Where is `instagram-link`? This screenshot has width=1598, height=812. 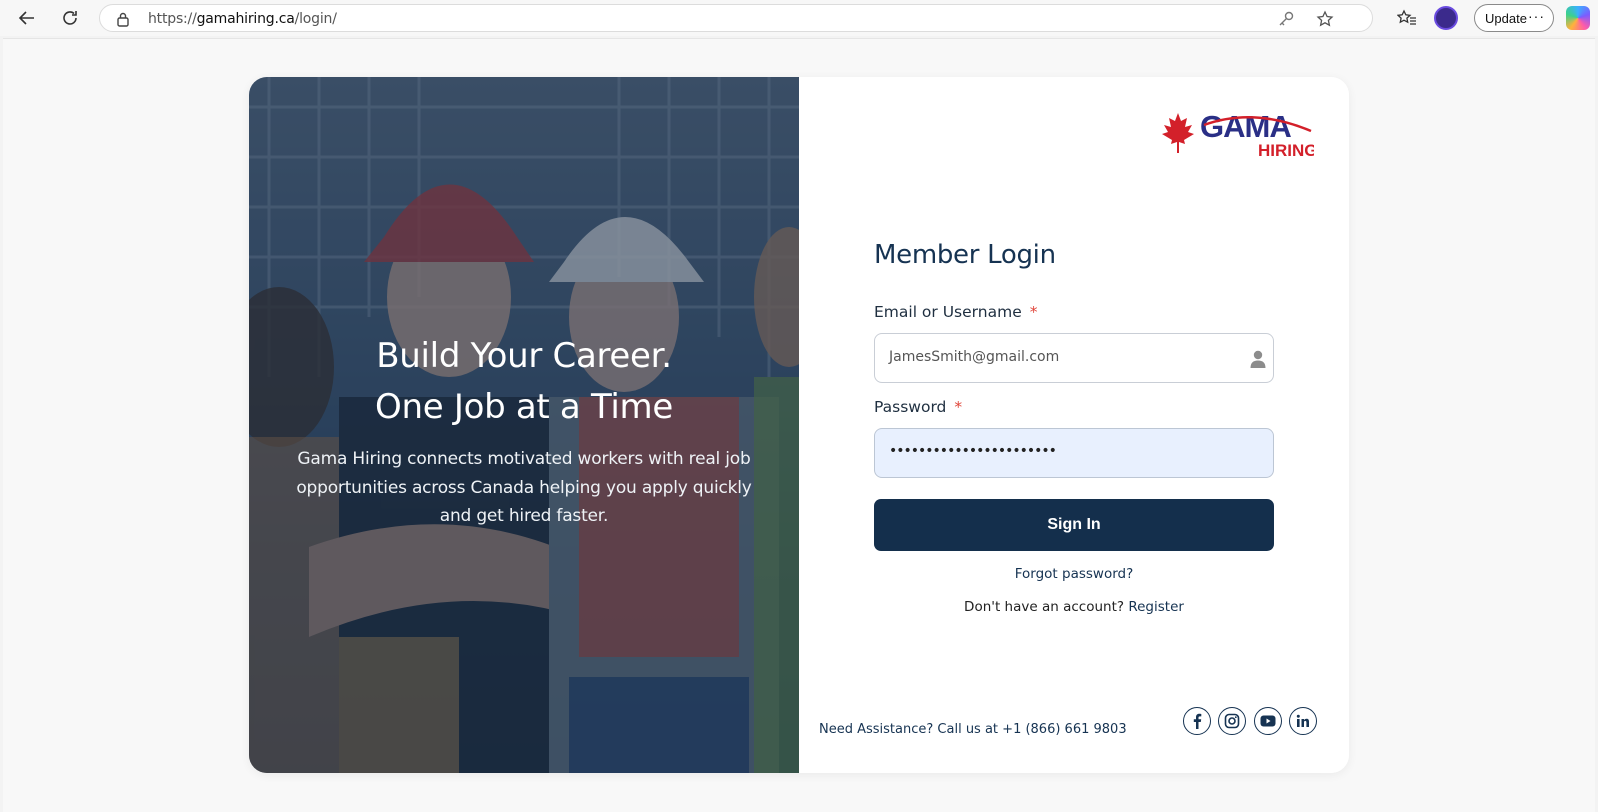 instagram-link is located at coordinates (1232, 721).